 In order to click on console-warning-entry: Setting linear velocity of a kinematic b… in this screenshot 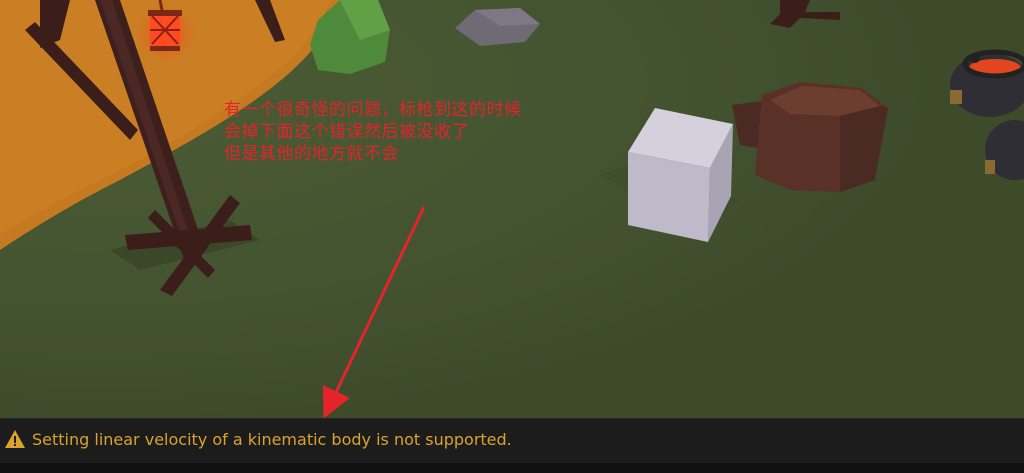, I will do `click(258, 439)`.